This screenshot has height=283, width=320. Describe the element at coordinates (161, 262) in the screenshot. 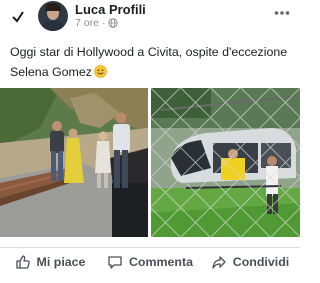

I see `comment-label: Commenta` at that location.